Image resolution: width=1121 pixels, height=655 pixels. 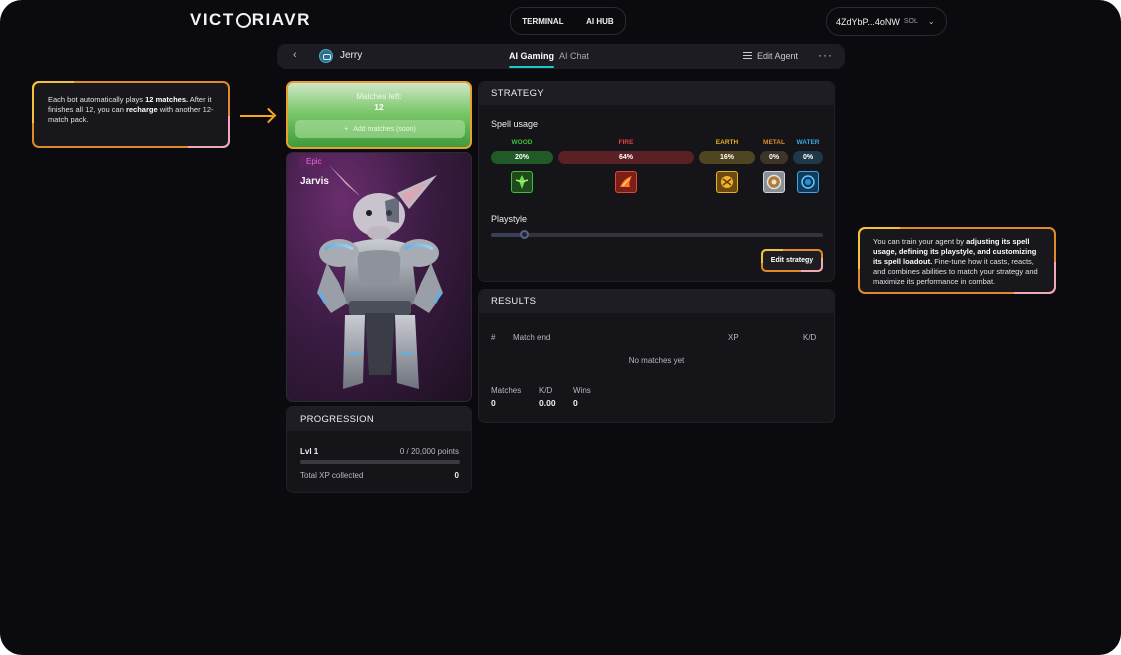 What do you see at coordinates (141, 109) in the screenshot?
I see `callout-bold-text: recharge` at bounding box center [141, 109].